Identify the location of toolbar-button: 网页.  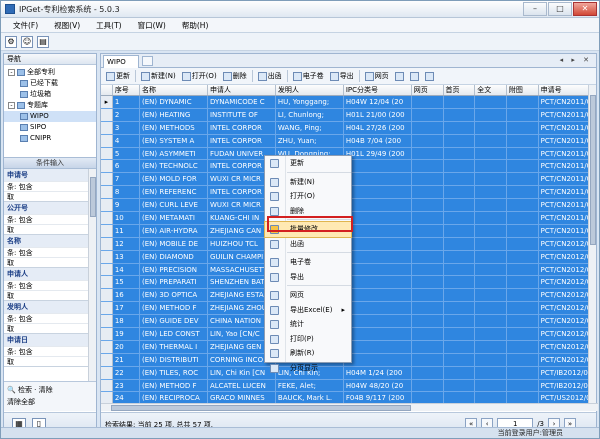
(377, 76).